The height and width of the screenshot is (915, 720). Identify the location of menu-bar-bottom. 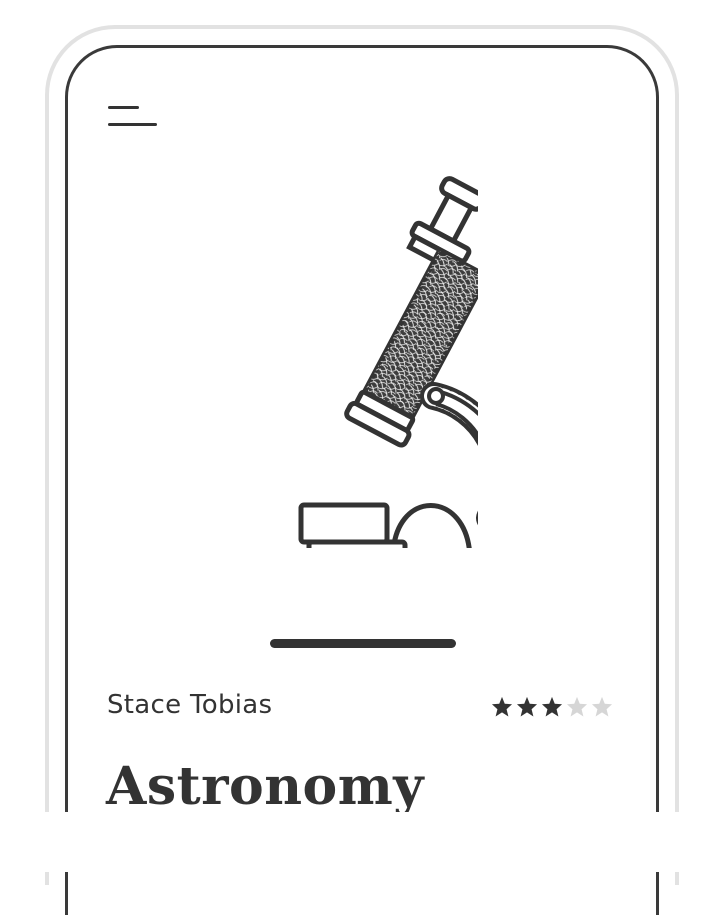
(132, 124).